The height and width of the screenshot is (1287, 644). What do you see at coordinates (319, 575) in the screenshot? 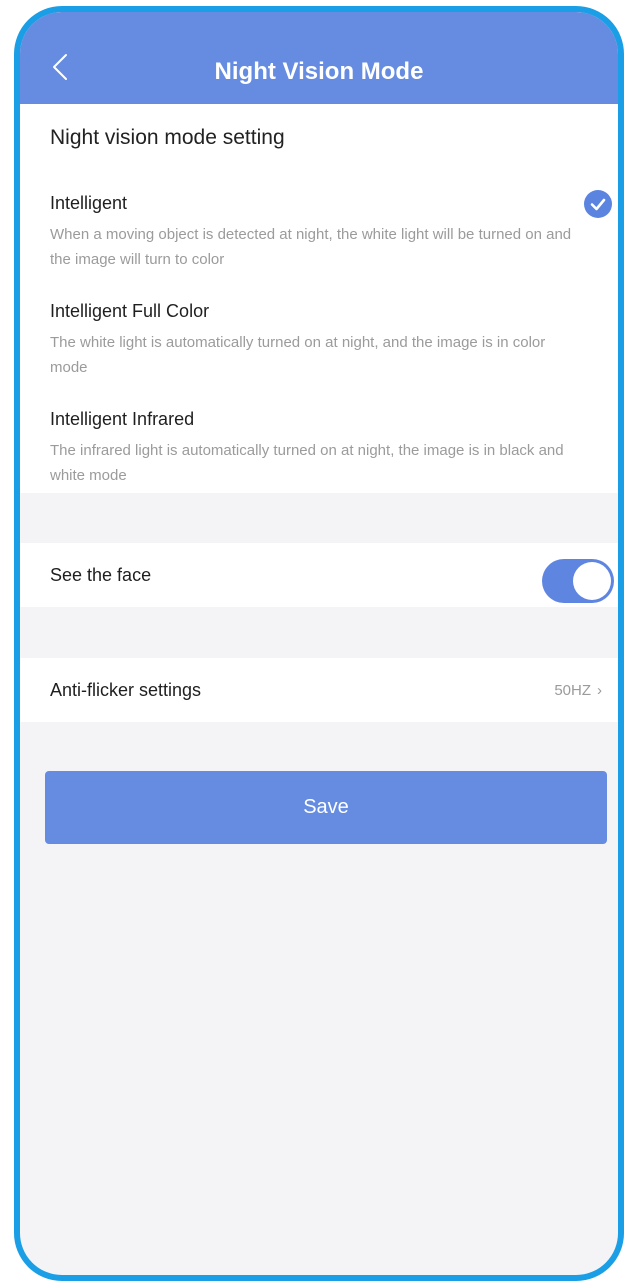
I see `see-face-row: See the face` at bounding box center [319, 575].